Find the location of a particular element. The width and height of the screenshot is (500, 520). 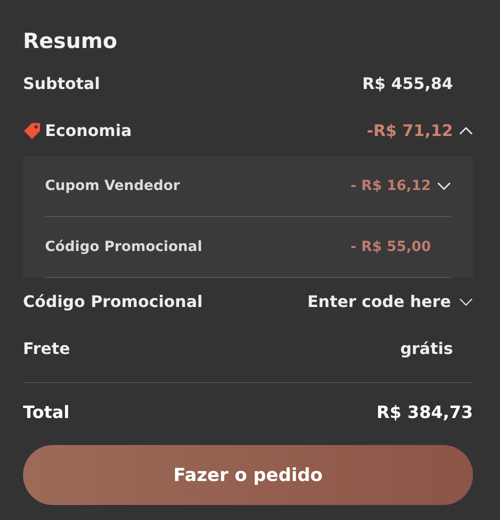

subtotal-value: R$ 455,84 is located at coordinates (407, 83).